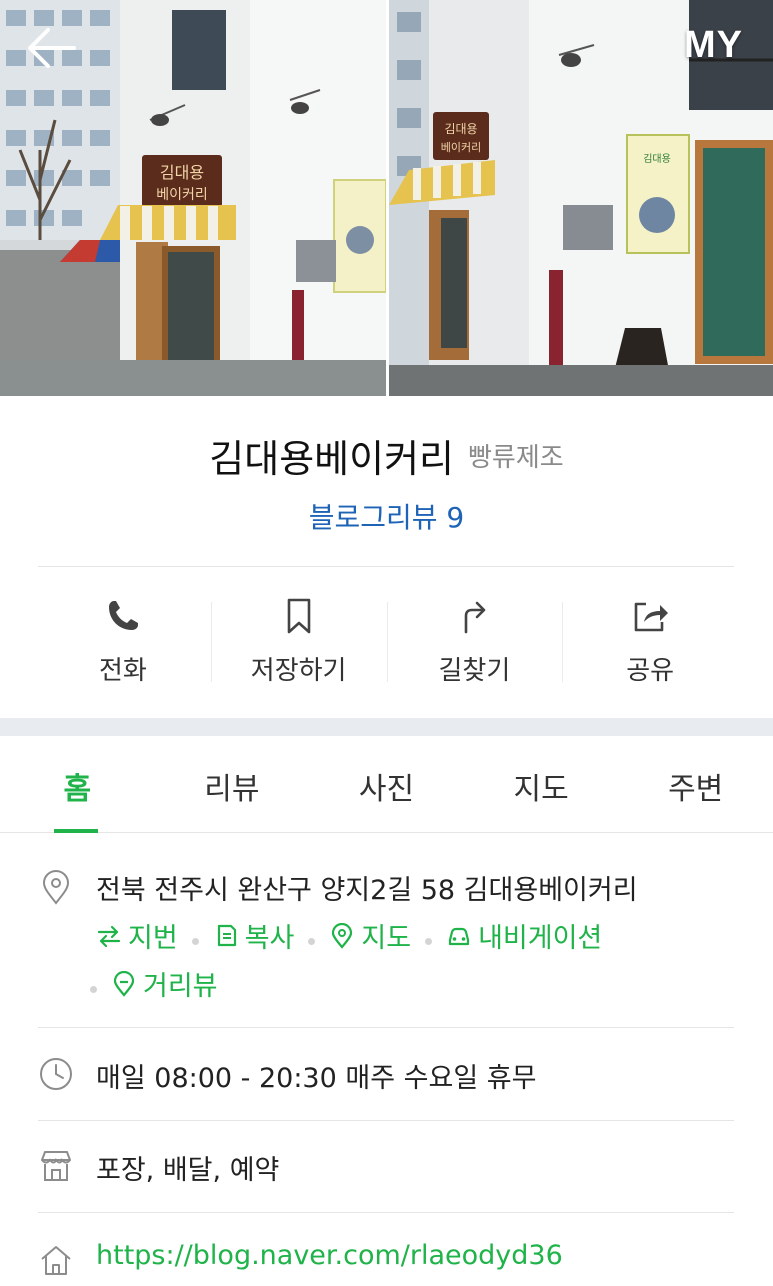 The height and width of the screenshot is (1286, 773). Describe the element at coordinates (459, 936) in the screenshot. I see `car-icon` at that location.